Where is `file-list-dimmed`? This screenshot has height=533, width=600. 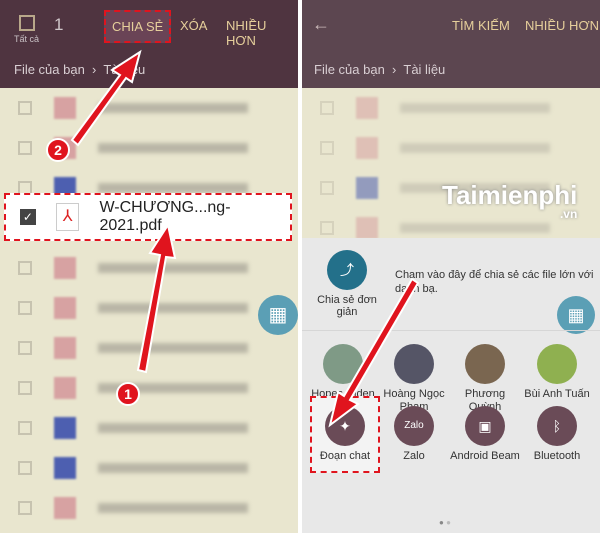
file-list-dimmed is located at coordinates (451, 168).